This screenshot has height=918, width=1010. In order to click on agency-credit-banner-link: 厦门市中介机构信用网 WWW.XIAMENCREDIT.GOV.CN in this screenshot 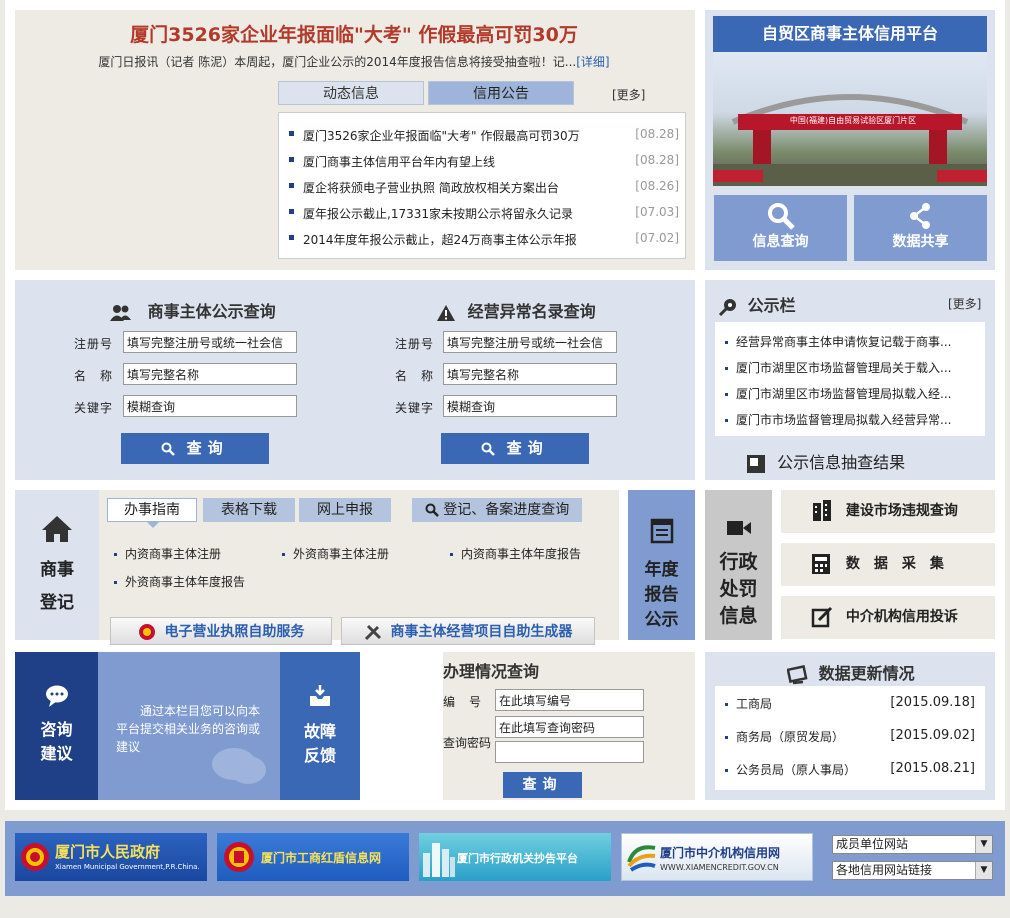, I will do `click(717, 857)`.